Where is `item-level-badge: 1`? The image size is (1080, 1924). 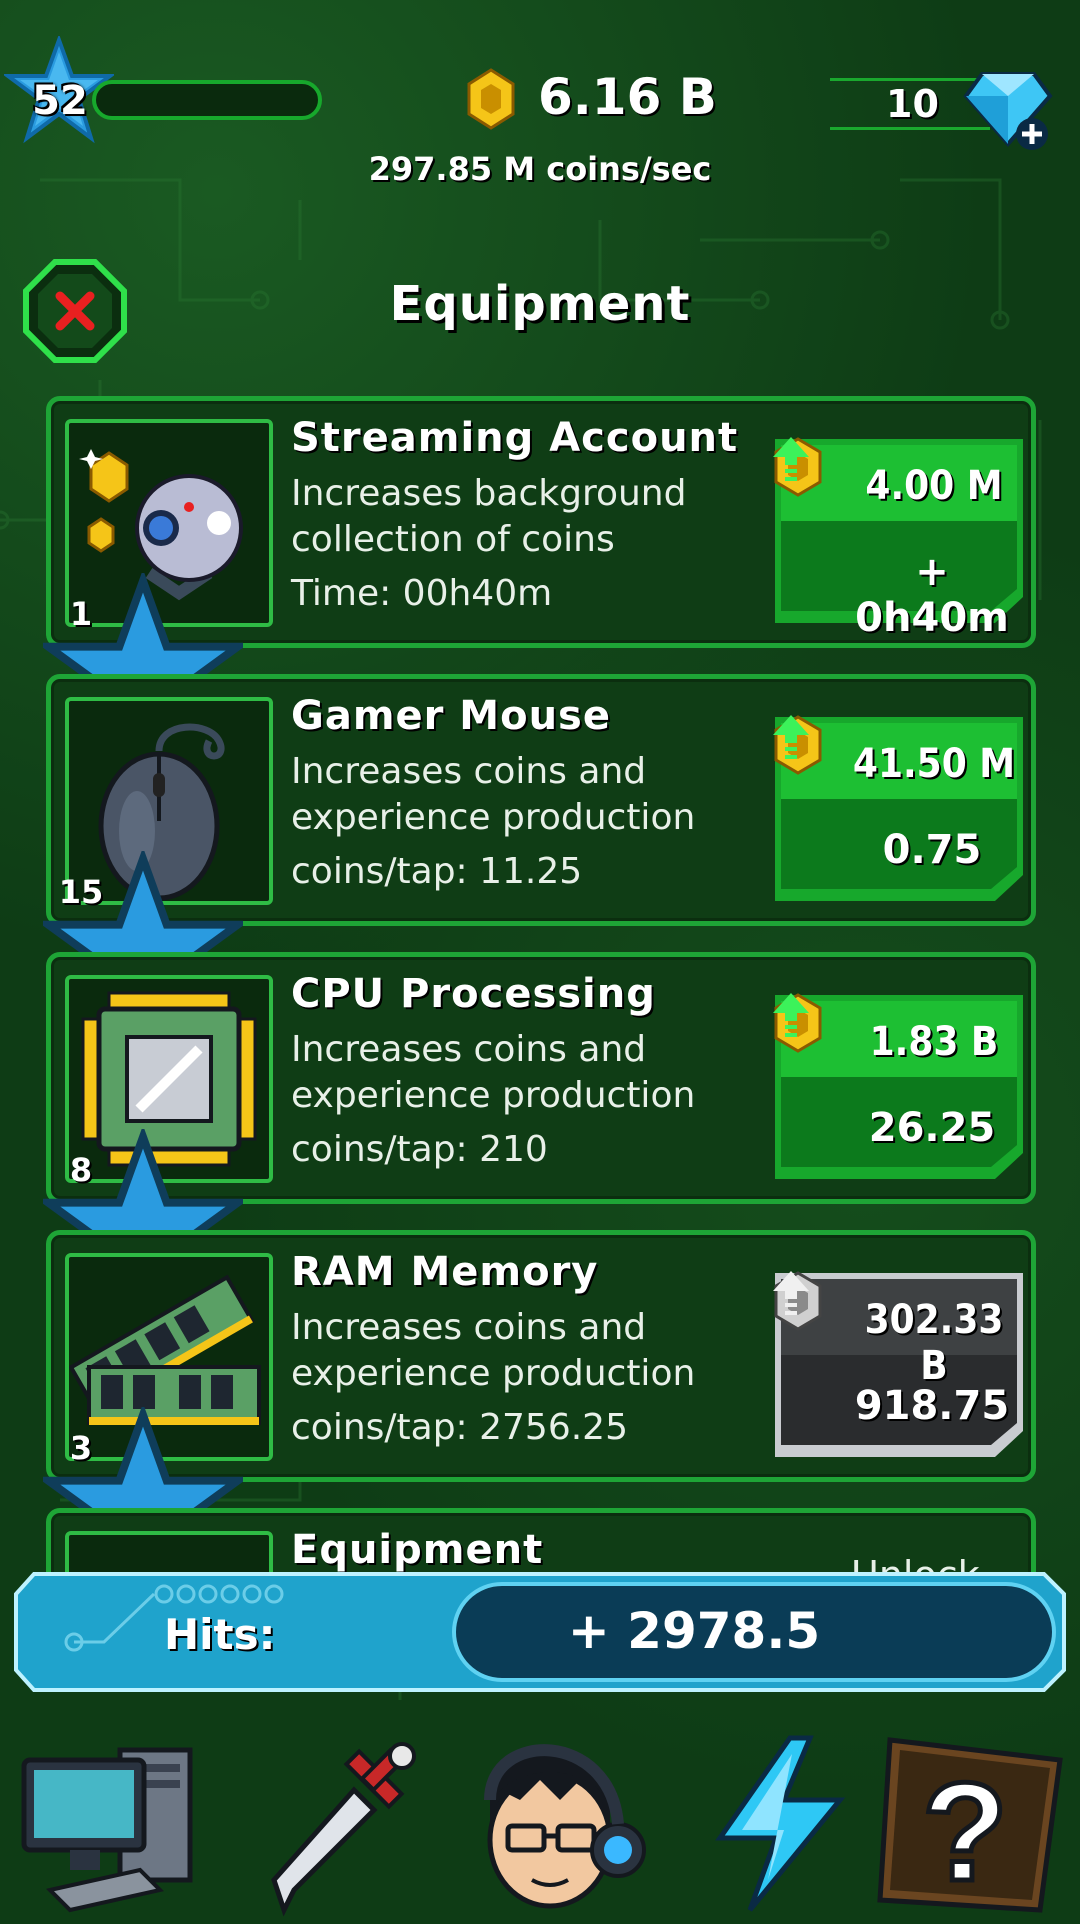
item-level-badge: 1 is located at coordinates (143, 673).